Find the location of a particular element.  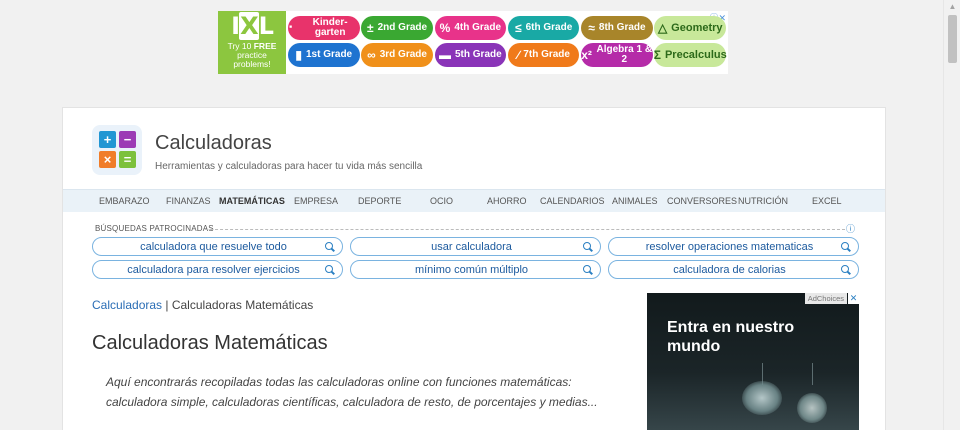

sponsored-search-pill: calculadora para resolver ejercicios is located at coordinates (217, 269).